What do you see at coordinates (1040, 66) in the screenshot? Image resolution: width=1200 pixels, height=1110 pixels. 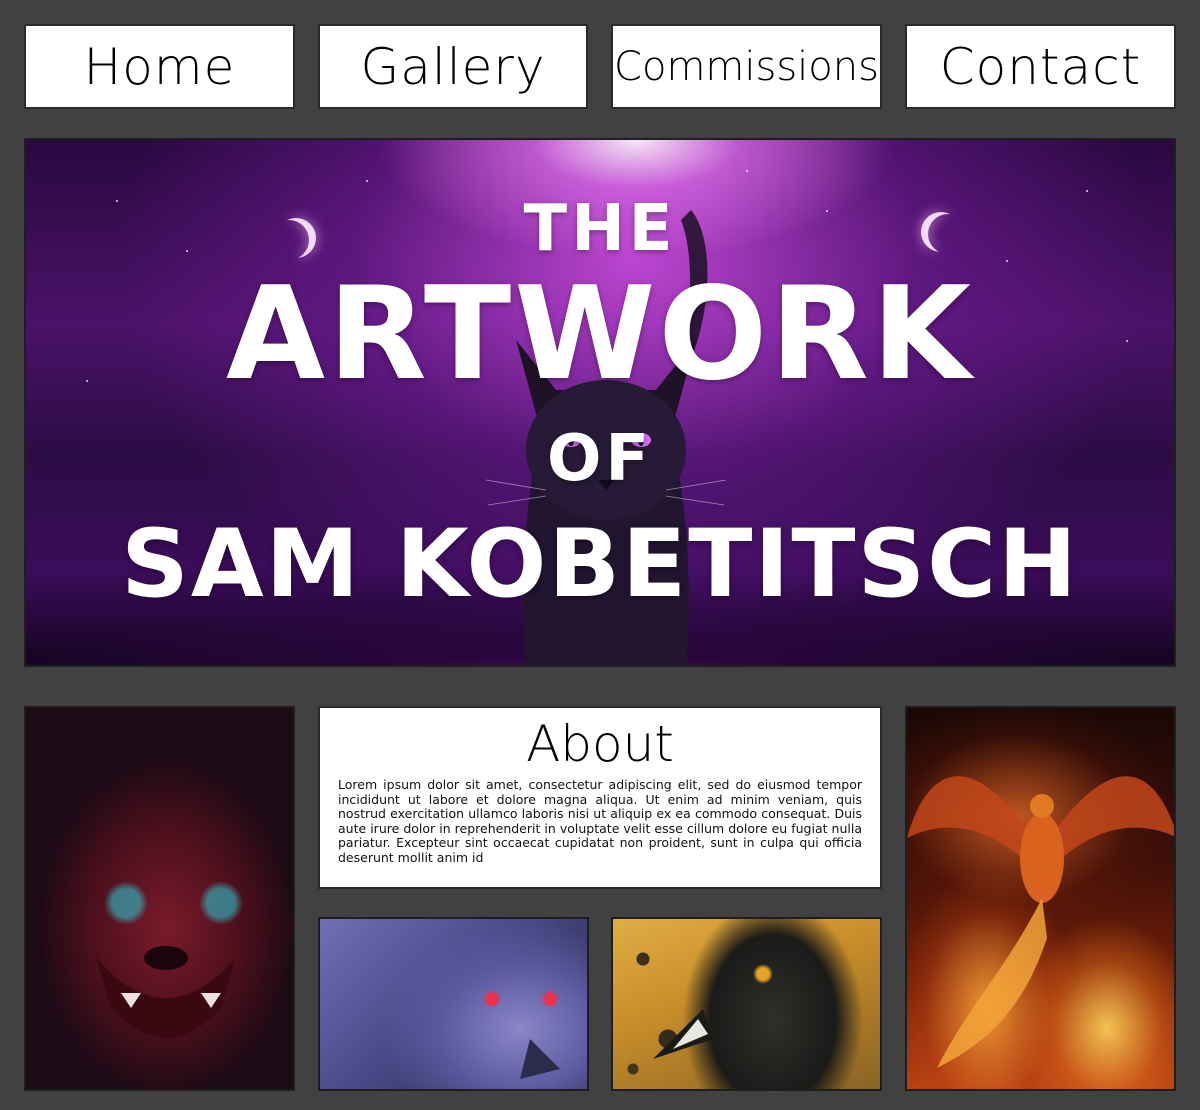 I see `nav-contact-button: Contact` at bounding box center [1040, 66].